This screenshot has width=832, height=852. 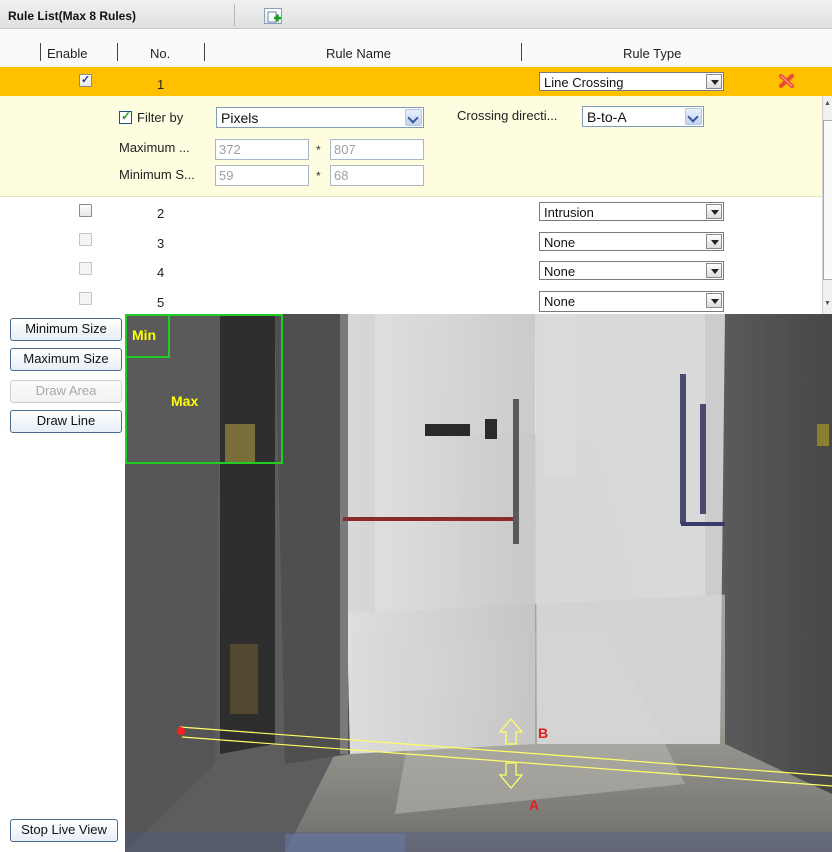 What do you see at coordinates (160, 117) in the screenshot?
I see `filter-by-label: Filter by` at bounding box center [160, 117].